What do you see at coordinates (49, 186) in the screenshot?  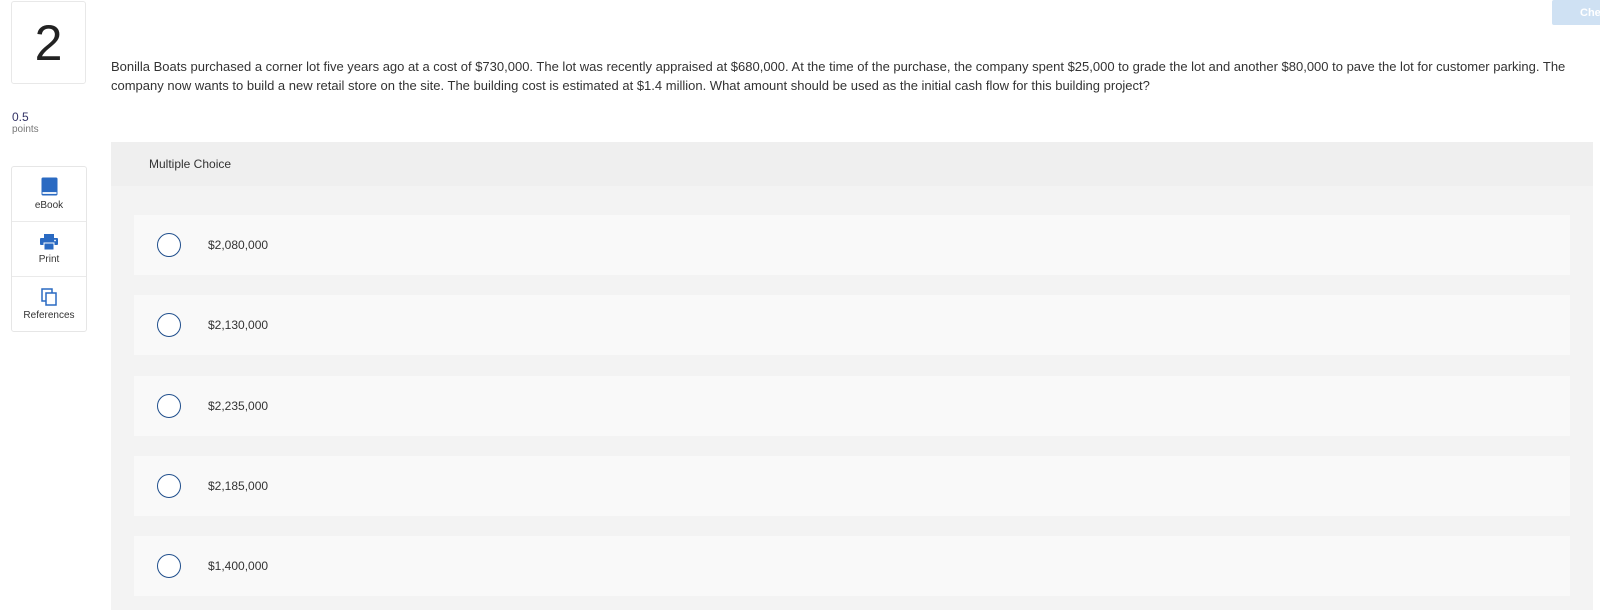 I see `book-icon` at bounding box center [49, 186].